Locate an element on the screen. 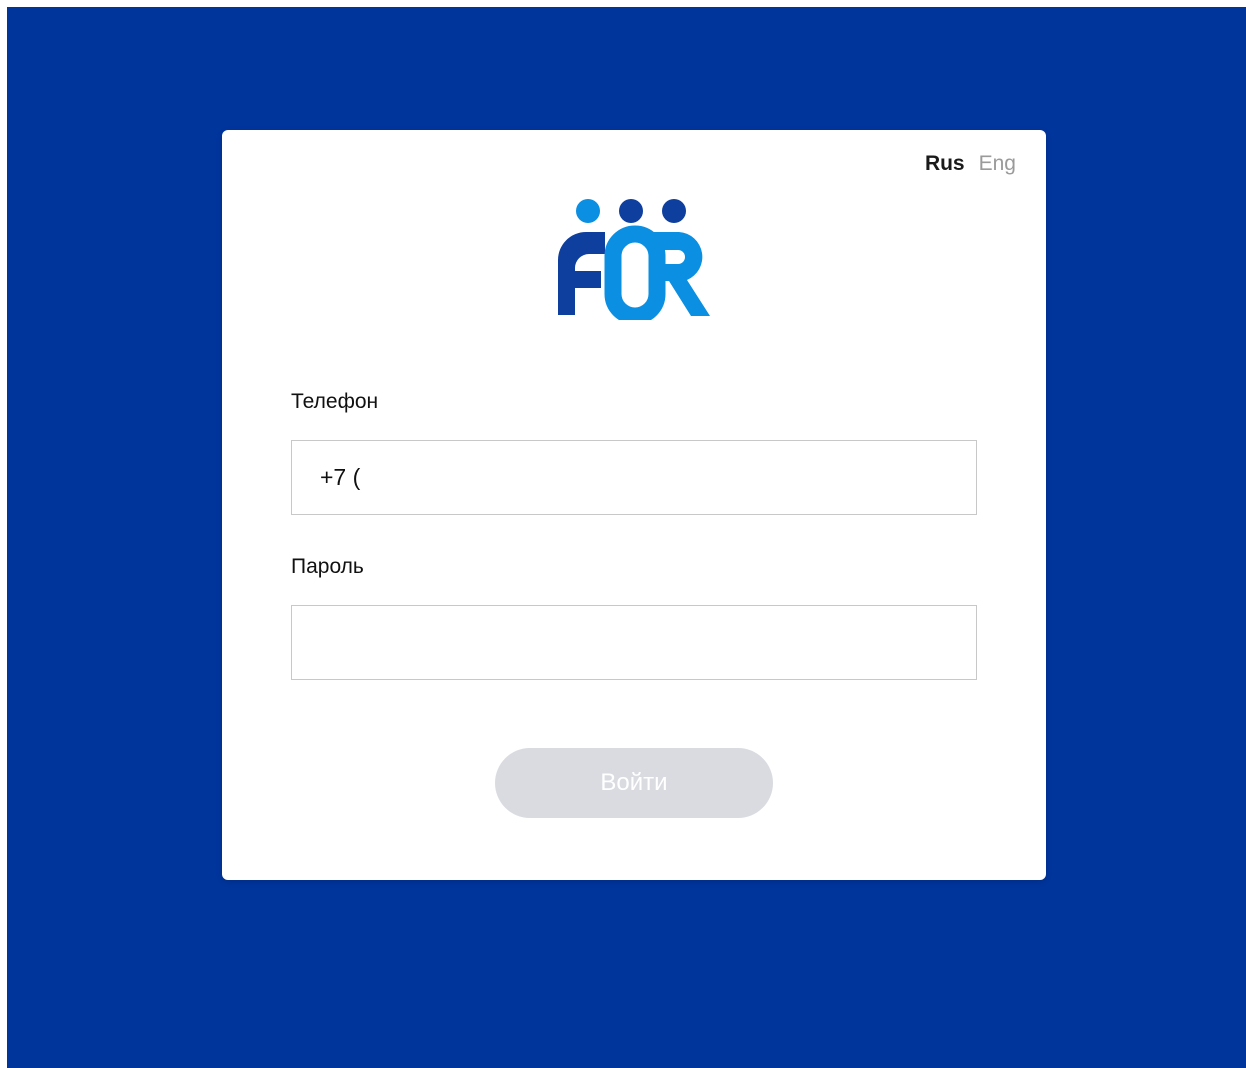  phone-label: Телефон is located at coordinates (335, 401).